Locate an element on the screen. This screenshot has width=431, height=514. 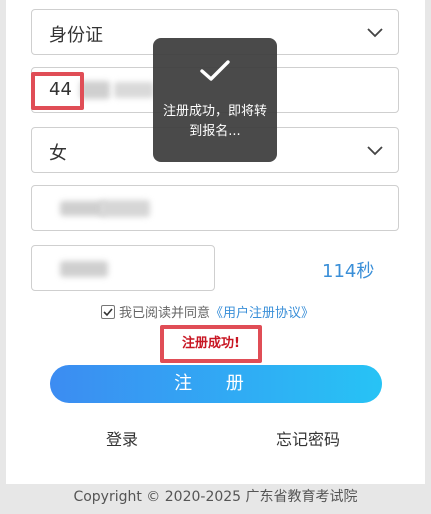
name-input is located at coordinates (215, 208).